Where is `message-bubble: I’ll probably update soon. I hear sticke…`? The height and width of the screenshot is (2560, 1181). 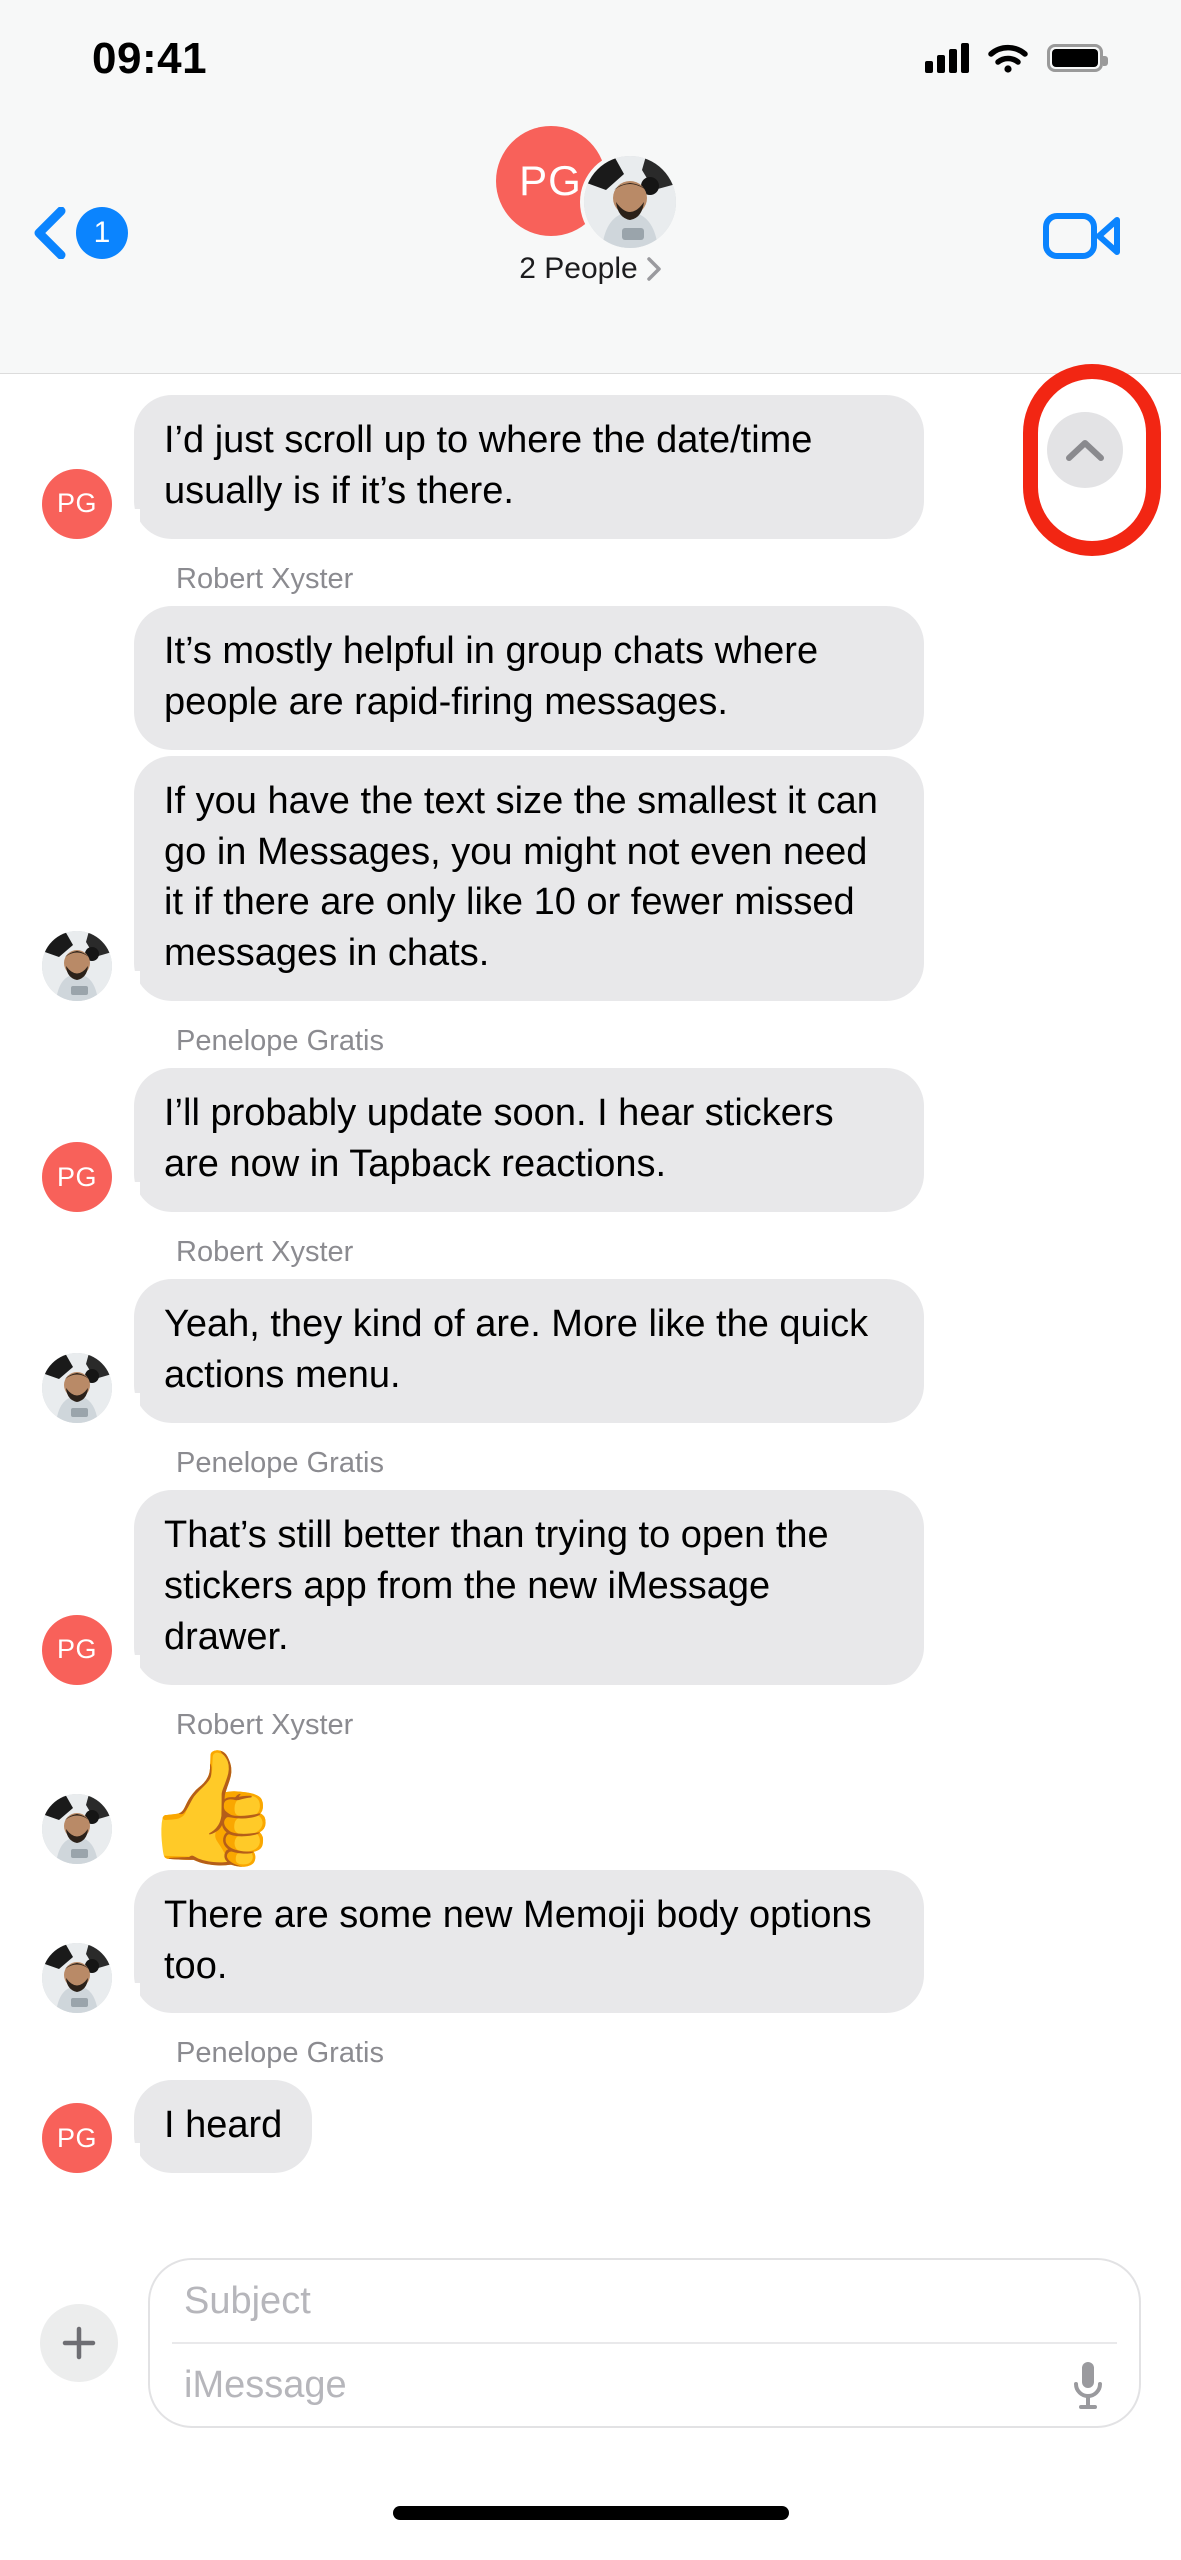
message-bubble: I’ll probably update soon. I hear sticke… is located at coordinates (521, 1140).